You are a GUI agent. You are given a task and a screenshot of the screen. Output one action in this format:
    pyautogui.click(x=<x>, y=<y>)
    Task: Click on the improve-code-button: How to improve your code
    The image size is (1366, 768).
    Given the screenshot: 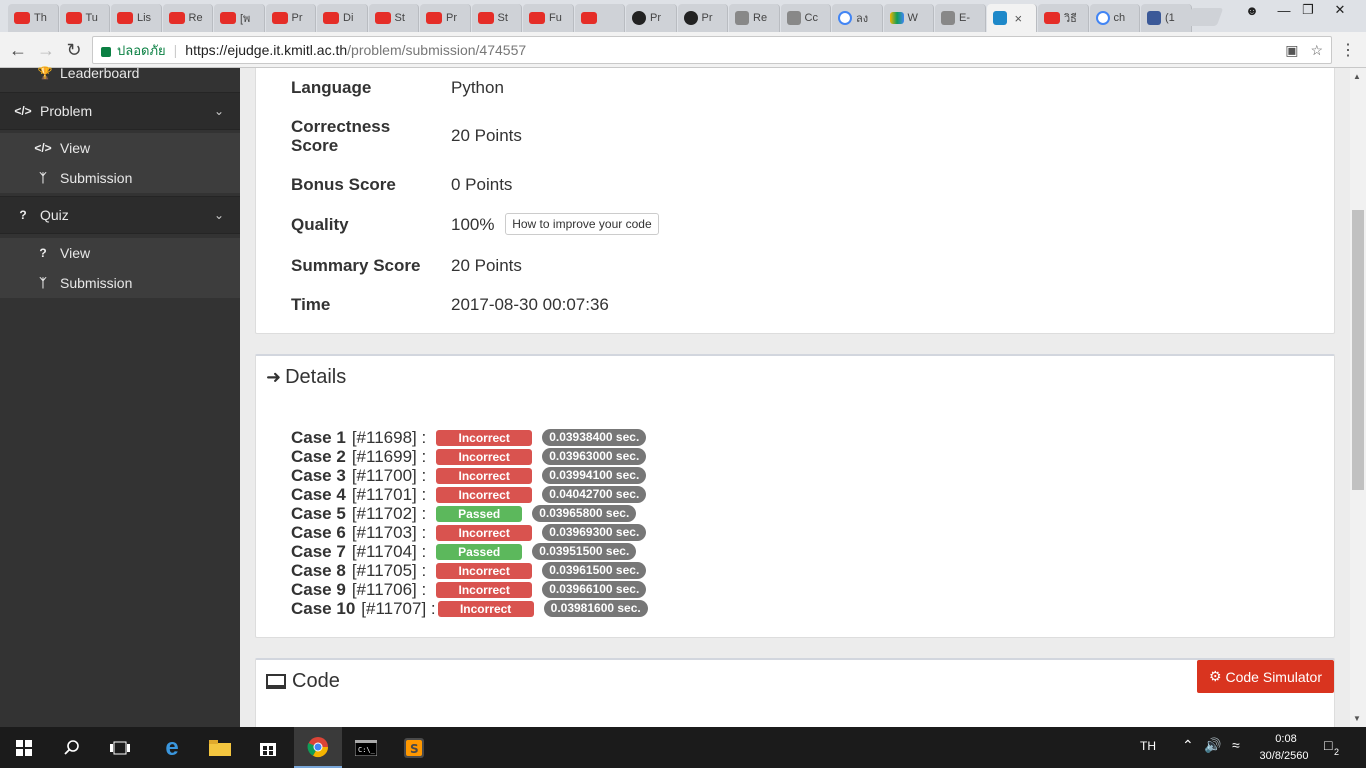 What is the action you would take?
    pyautogui.click(x=582, y=224)
    